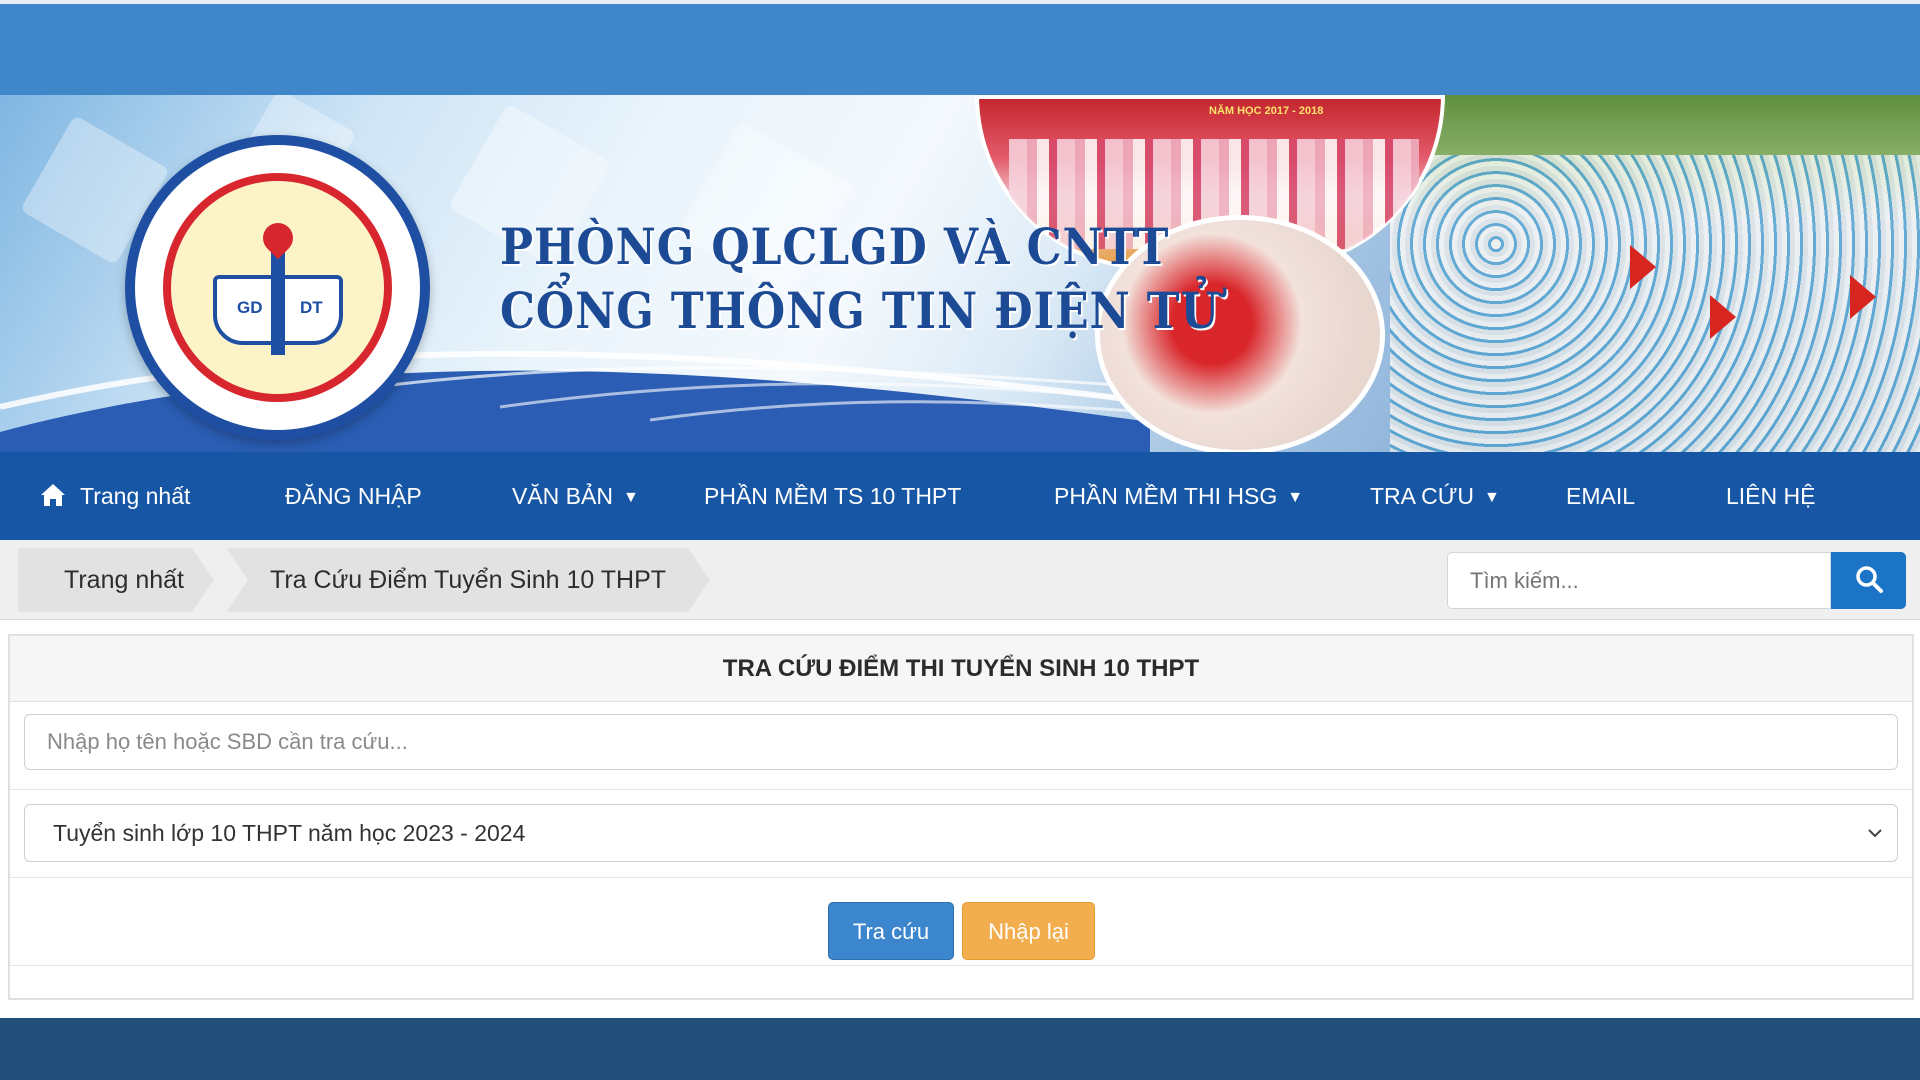 This screenshot has width=1920, height=1080. I want to click on lookup-button: Tra cứu, so click(891, 931).